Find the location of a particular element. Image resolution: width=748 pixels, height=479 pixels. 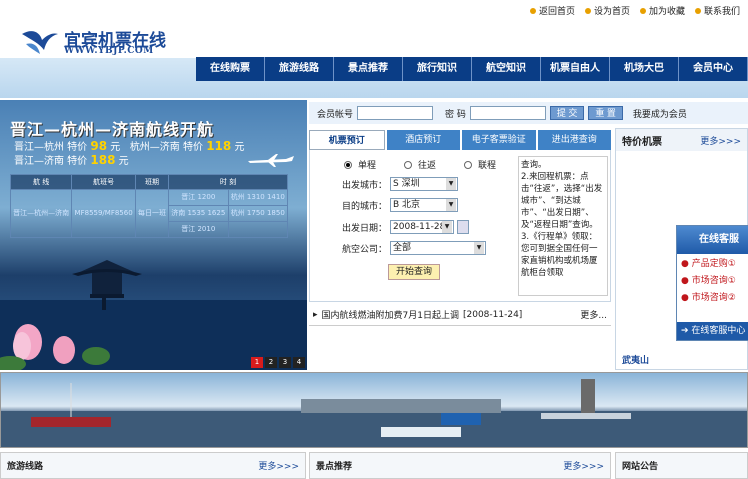

news-headline: 国内航线燃油附加费7月1日起上调 is located at coordinates (390, 314).